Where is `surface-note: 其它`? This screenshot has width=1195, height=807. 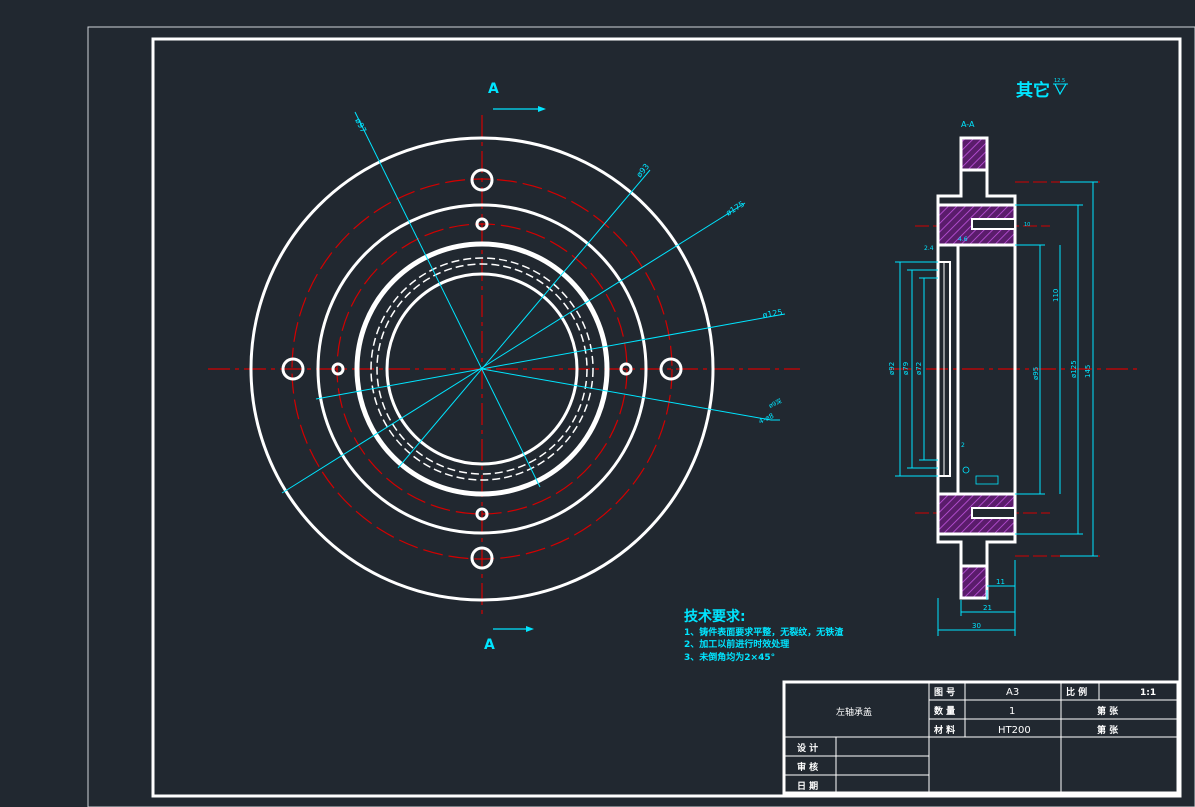
surface-note: 其它 is located at coordinates (1033, 90).